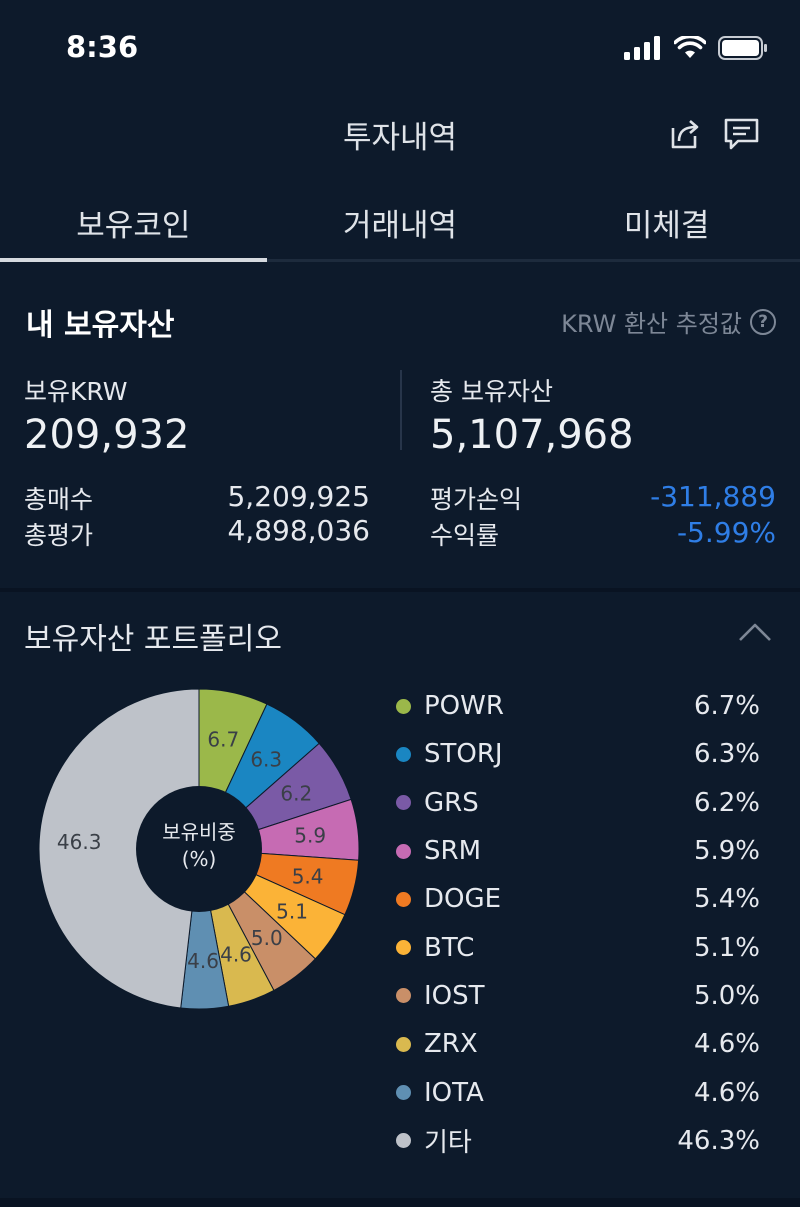 This screenshot has width=800, height=1207. What do you see at coordinates (464, 706) in the screenshot?
I see `legend-name: POWR` at bounding box center [464, 706].